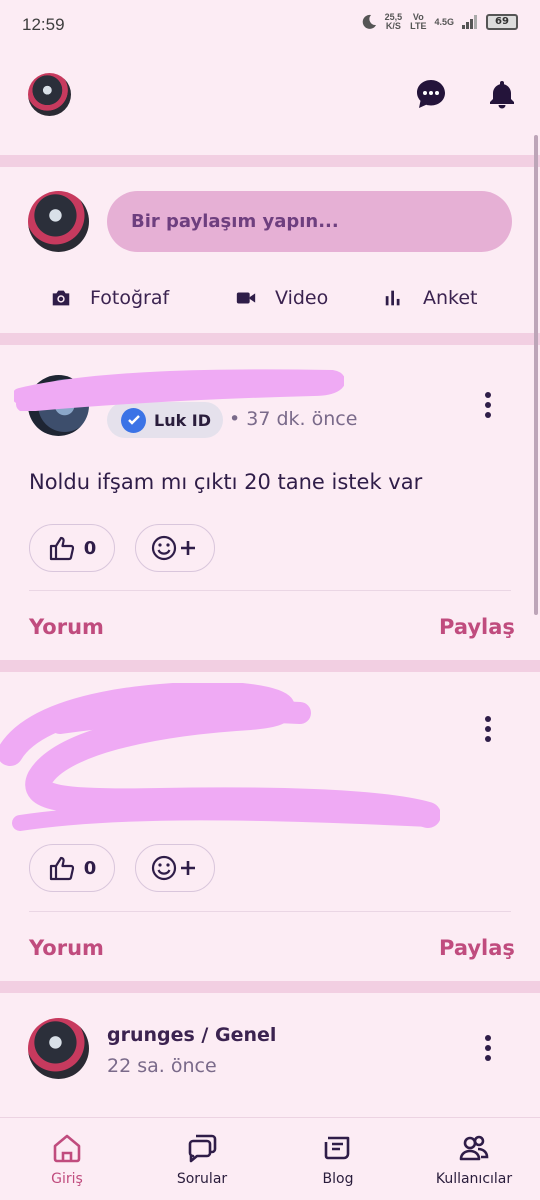 The width and height of the screenshot is (540, 1200). I want to click on moon-icon, so click(369, 21).